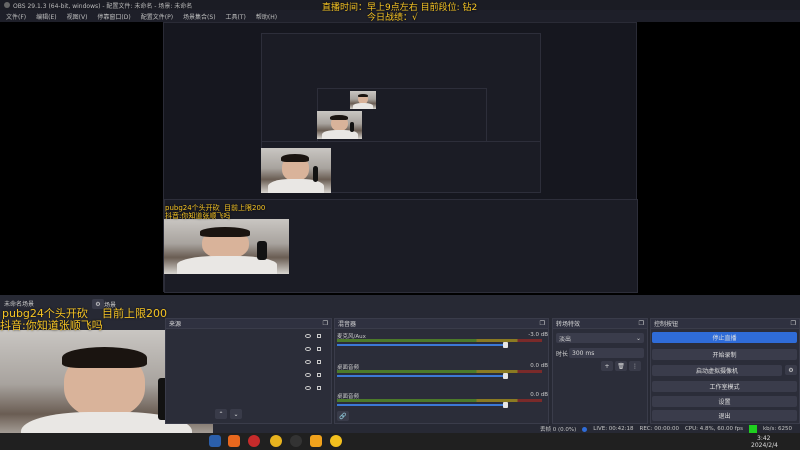 Image resolution: width=800 pixels, height=450 pixels. I want to click on taskbar, so click(400, 441).